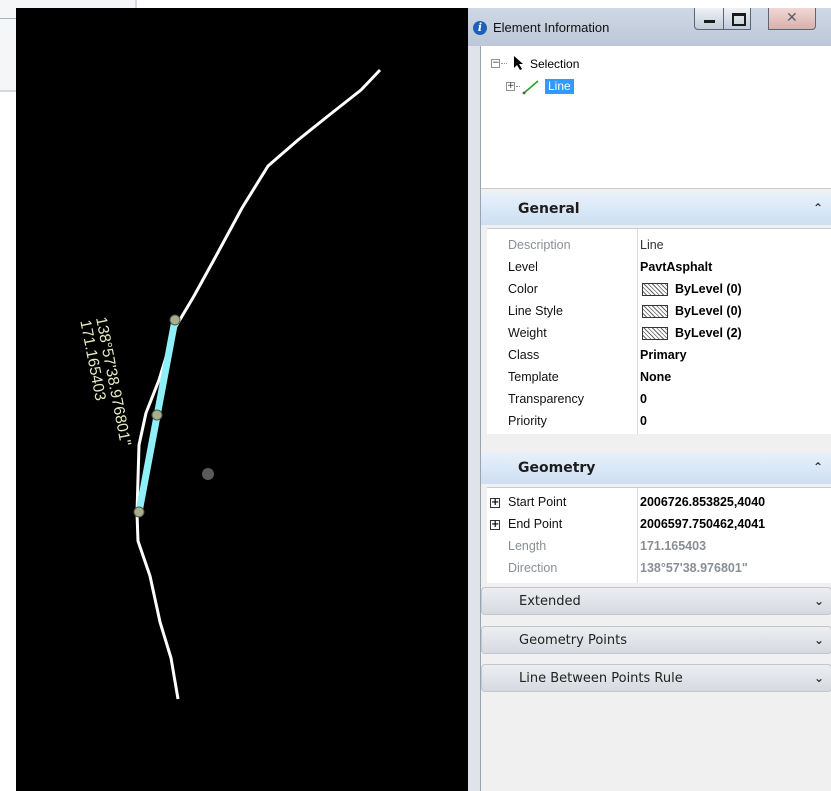 This screenshot has height=791, width=831. Describe the element at coordinates (533, 568) in the screenshot. I see `property-name: Direction` at that location.